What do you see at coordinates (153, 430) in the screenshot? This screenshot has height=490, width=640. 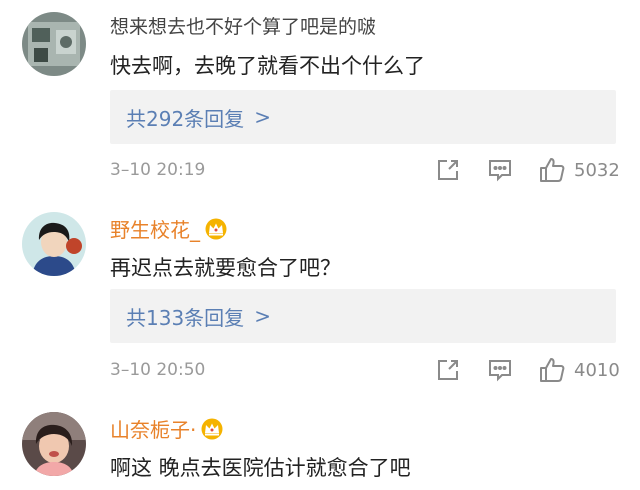 I see `username-label: 山奈栀子·` at bounding box center [153, 430].